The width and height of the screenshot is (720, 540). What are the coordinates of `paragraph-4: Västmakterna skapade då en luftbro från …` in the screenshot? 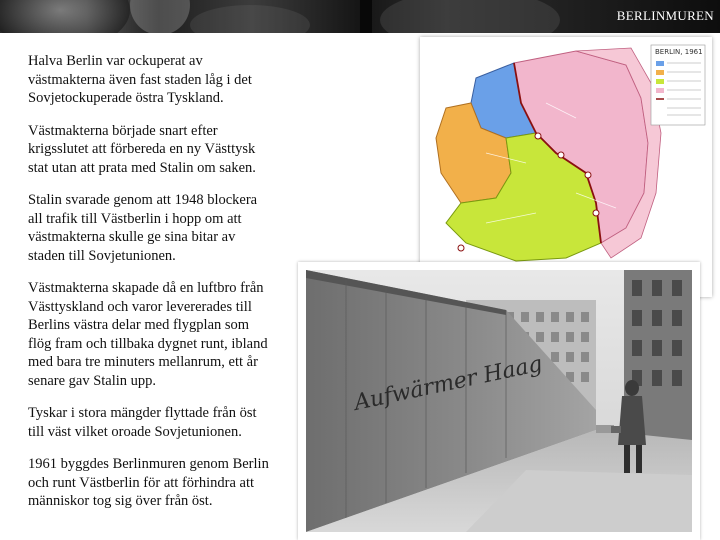 It's located at (148, 334).